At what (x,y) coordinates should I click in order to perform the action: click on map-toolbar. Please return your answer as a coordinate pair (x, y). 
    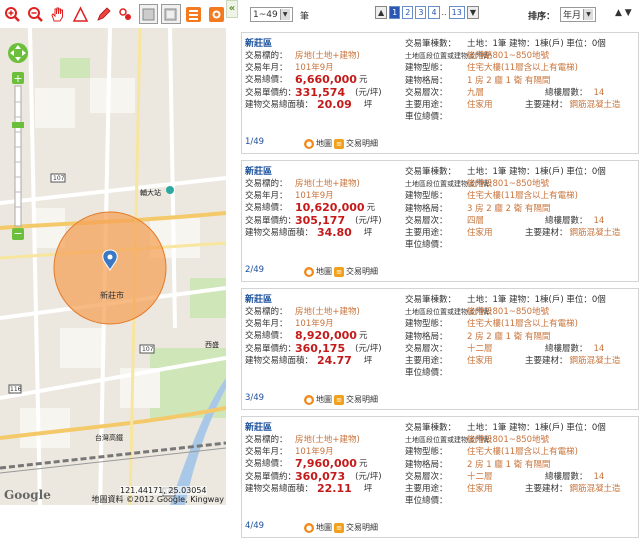
    Looking at the image, I should click on (113, 14).